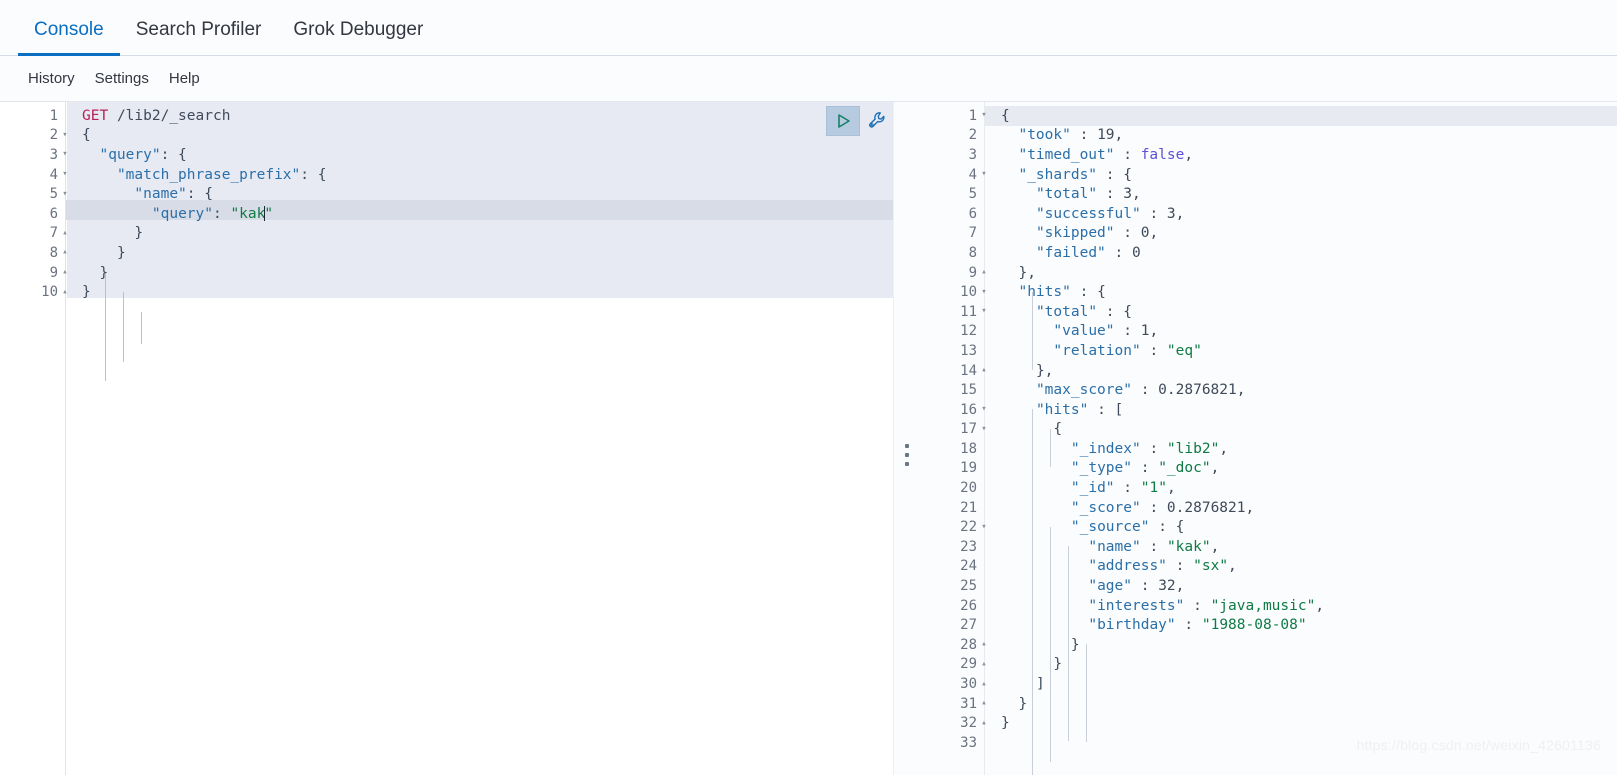  I want to click on line-number: 19, so click(968, 468).